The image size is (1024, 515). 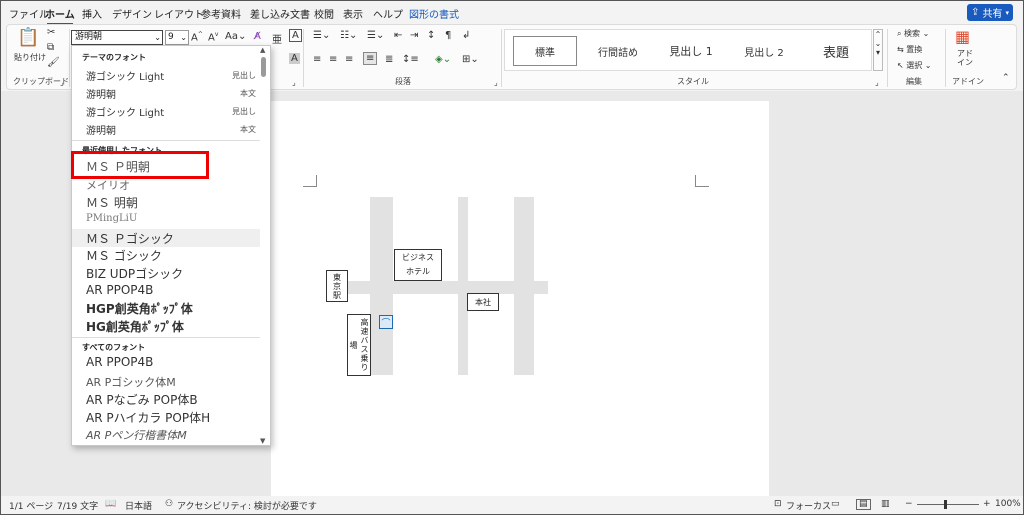 What do you see at coordinates (177, 37) in the screenshot?
I see `font-size-combobox: 9 ⌄` at bounding box center [177, 37].